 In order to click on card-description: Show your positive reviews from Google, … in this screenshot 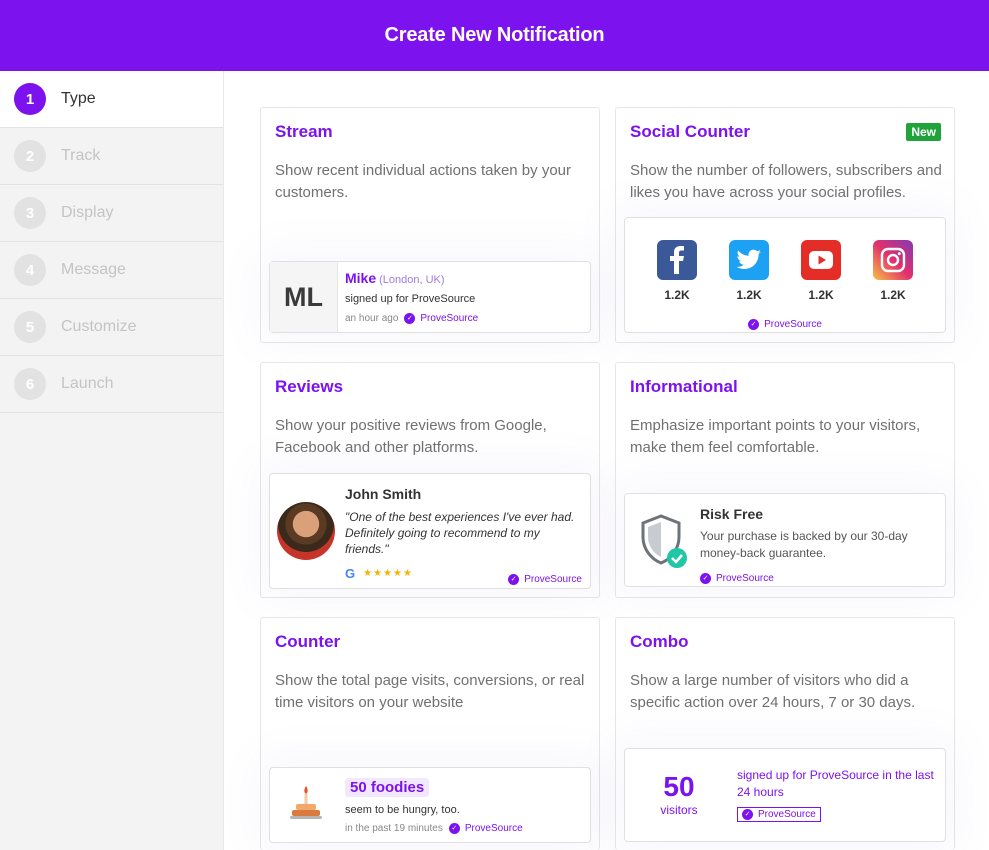, I will do `click(411, 436)`.